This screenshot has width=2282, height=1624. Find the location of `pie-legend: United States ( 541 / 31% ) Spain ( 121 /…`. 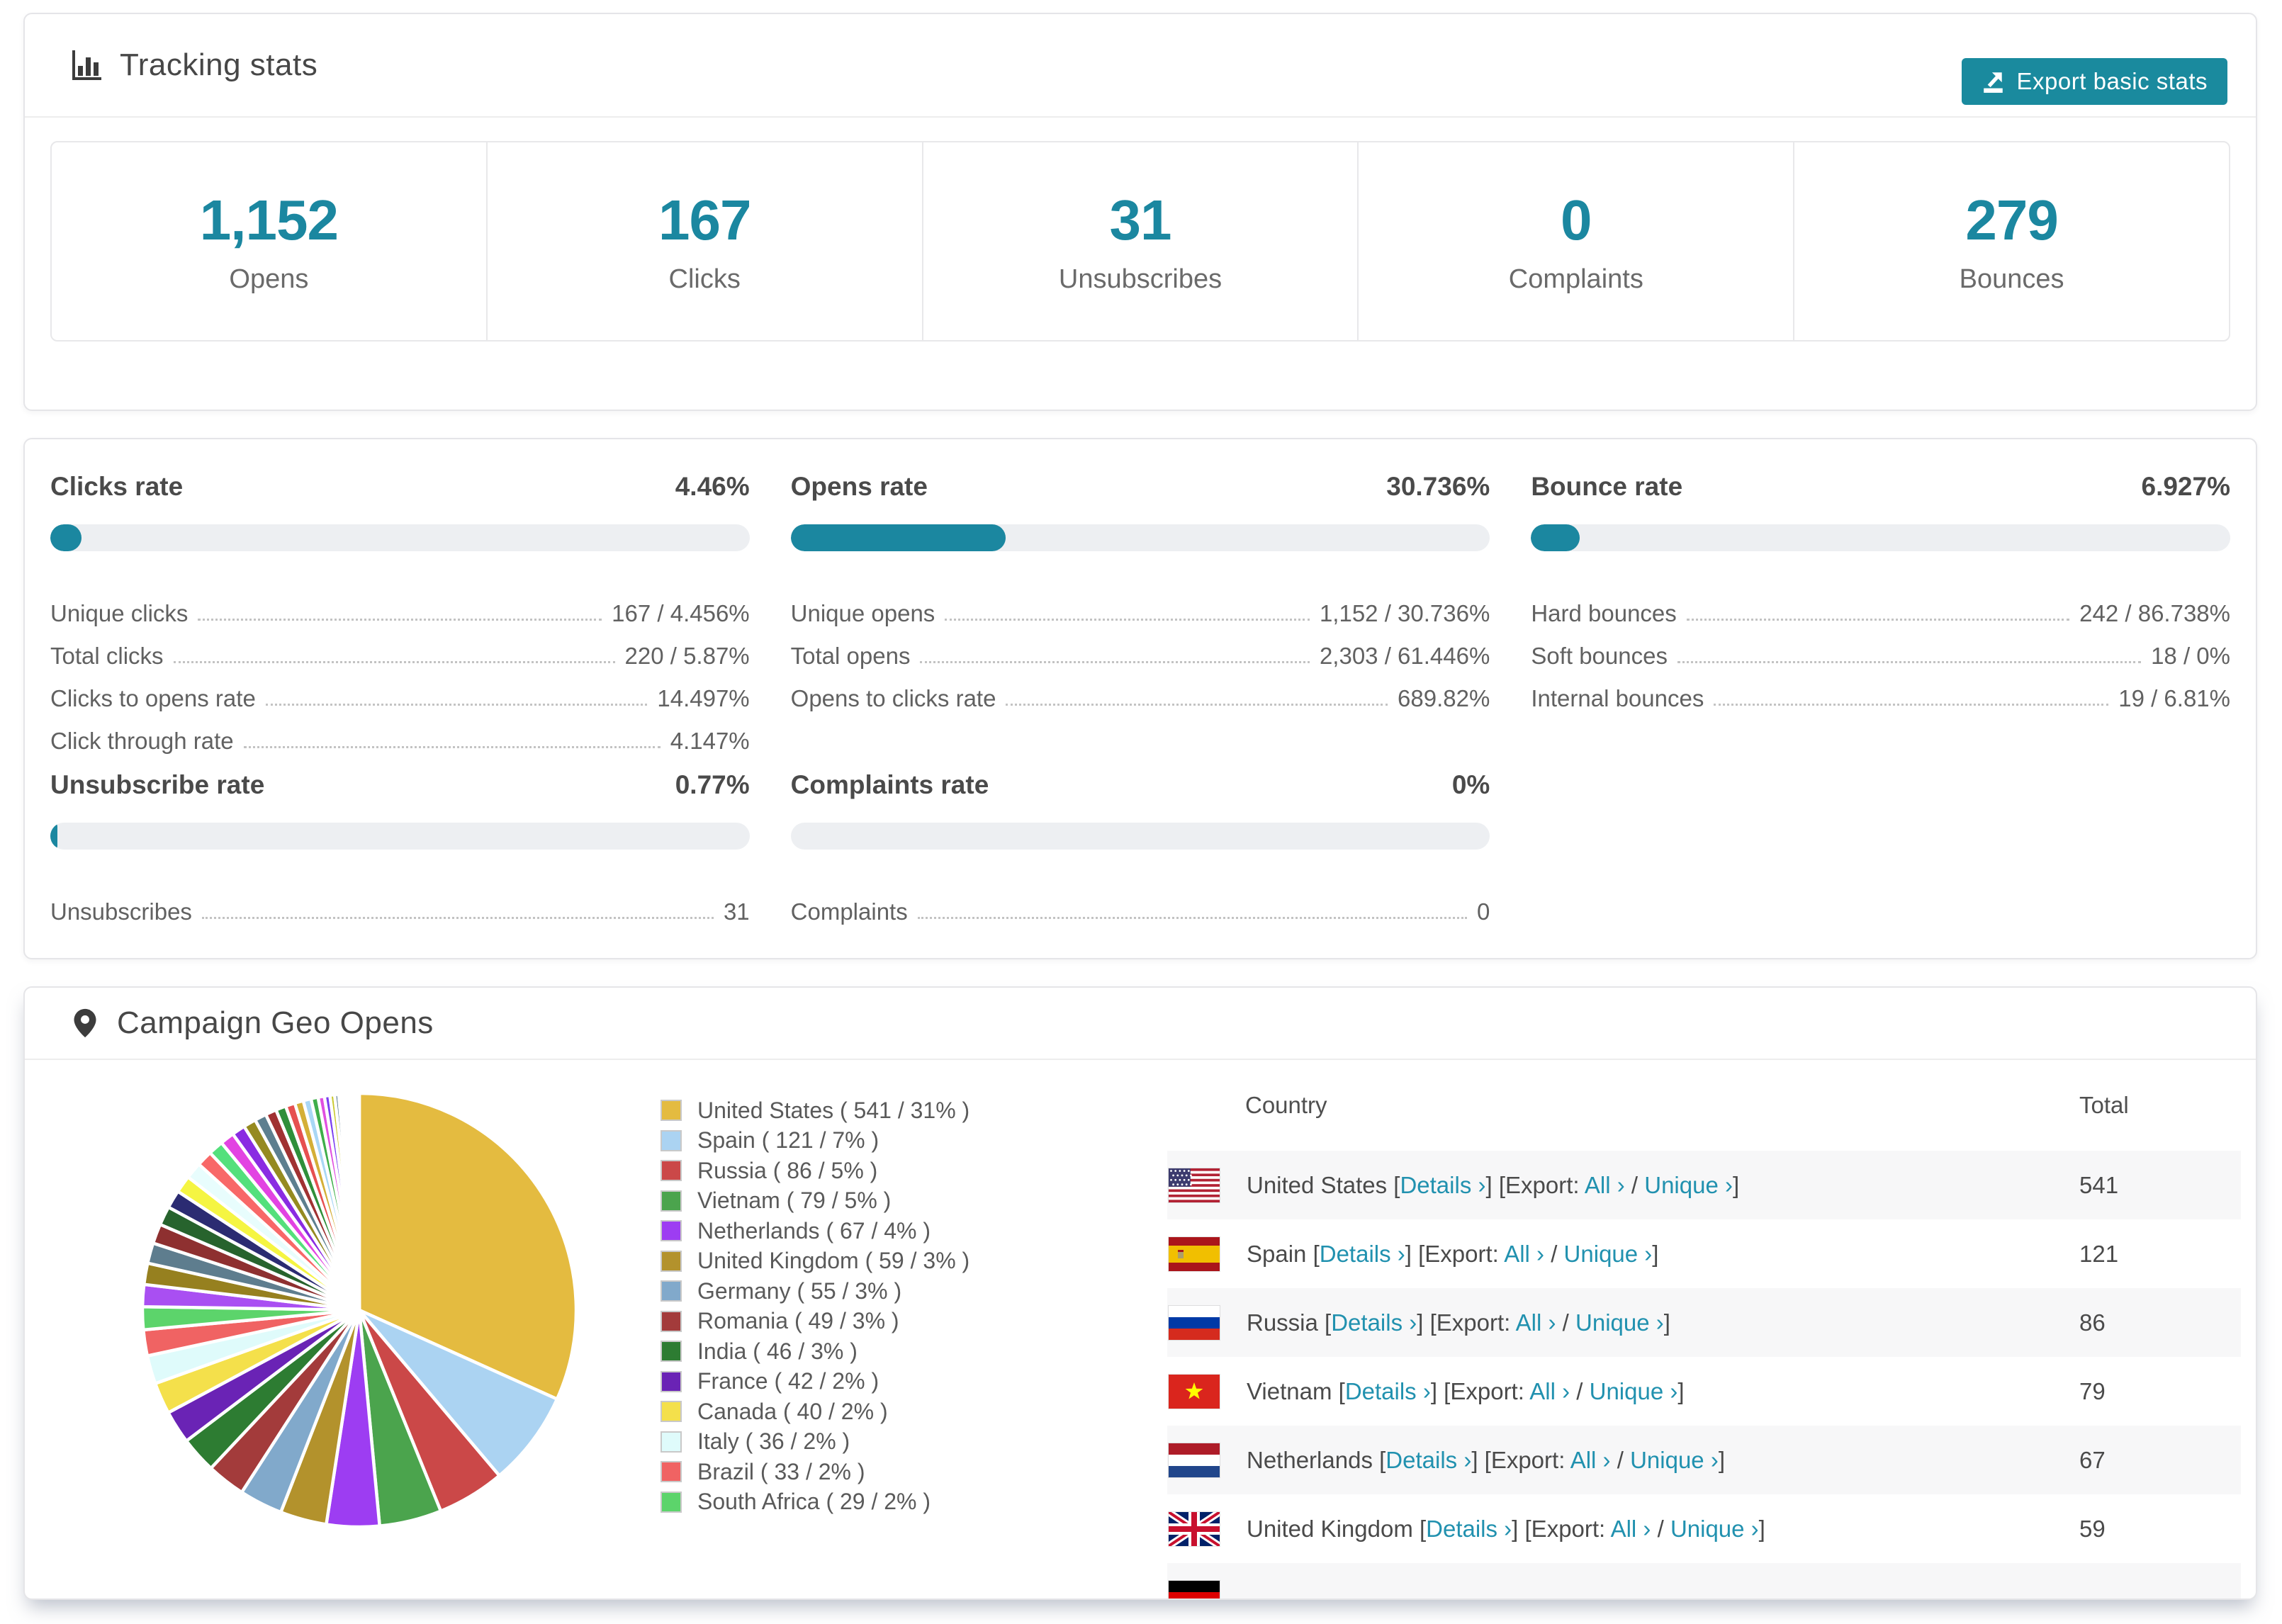

pie-legend: United States ( 541 / 31% ) Spain ( 121 /… is located at coordinates (815, 1306).